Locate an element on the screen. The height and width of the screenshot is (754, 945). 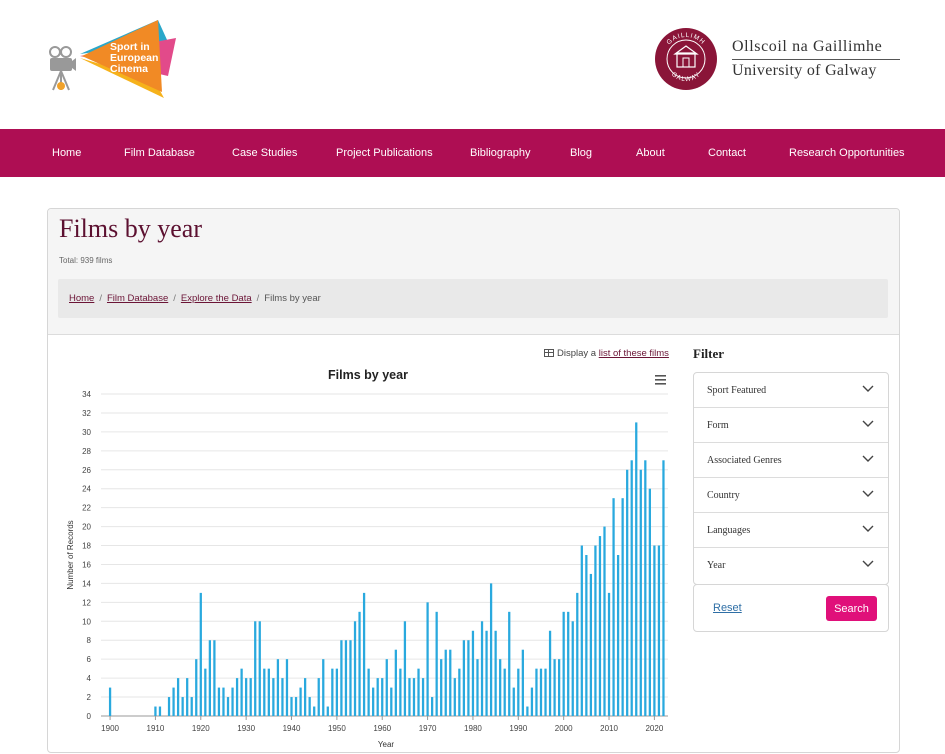
filter-form: Form is located at coordinates (791, 425).